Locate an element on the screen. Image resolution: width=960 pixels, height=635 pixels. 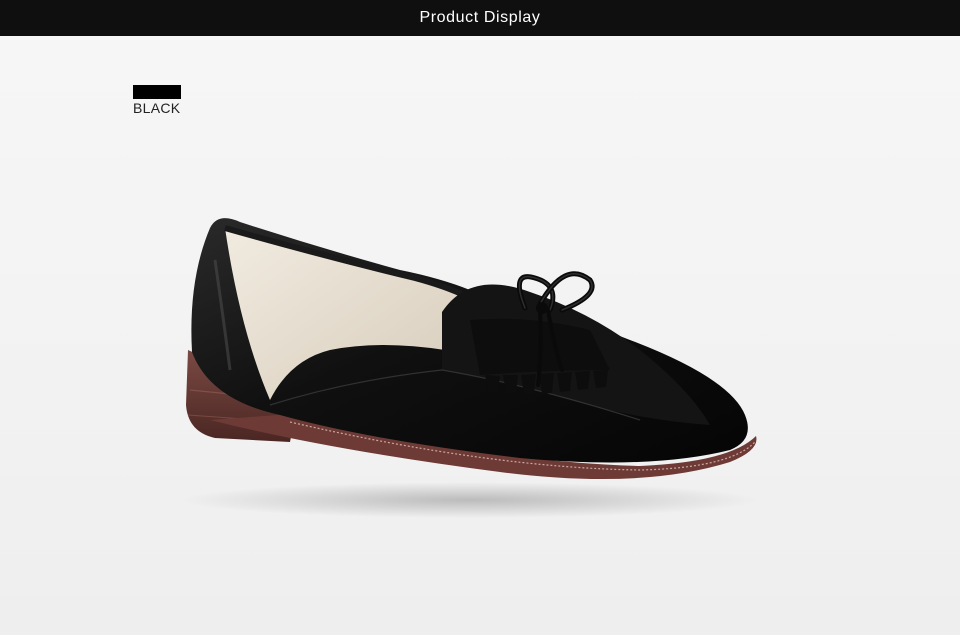
shoe-shadow is located at coordinates (470, 500).